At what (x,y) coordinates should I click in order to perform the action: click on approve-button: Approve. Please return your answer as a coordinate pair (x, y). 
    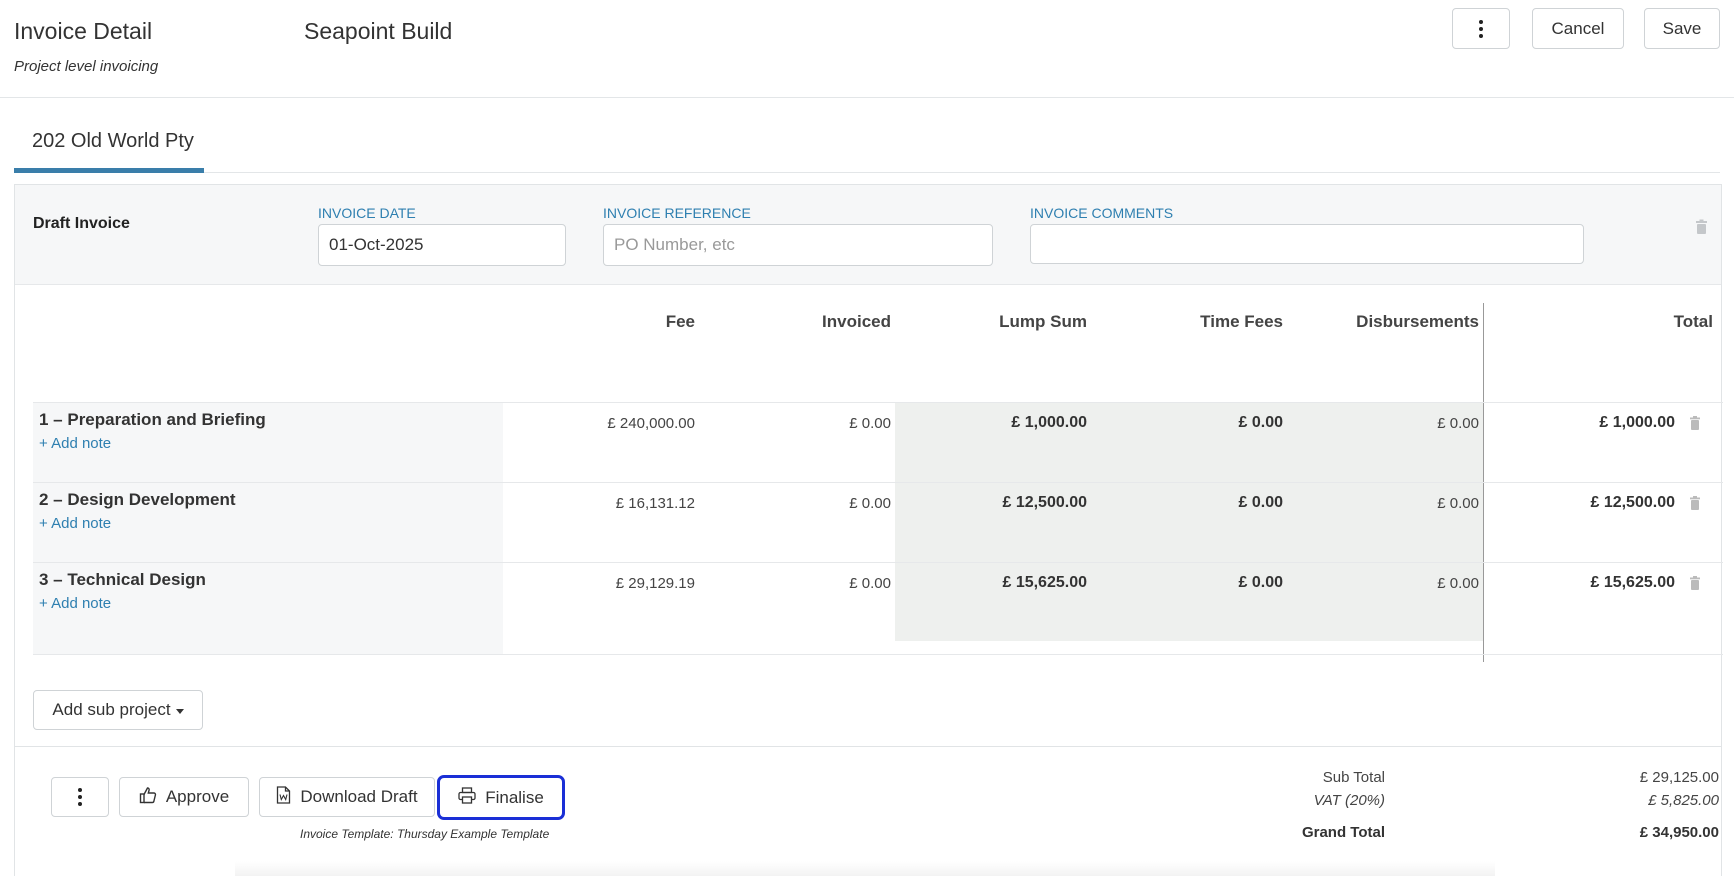
    Looking at the image, I should click on (184, 797).